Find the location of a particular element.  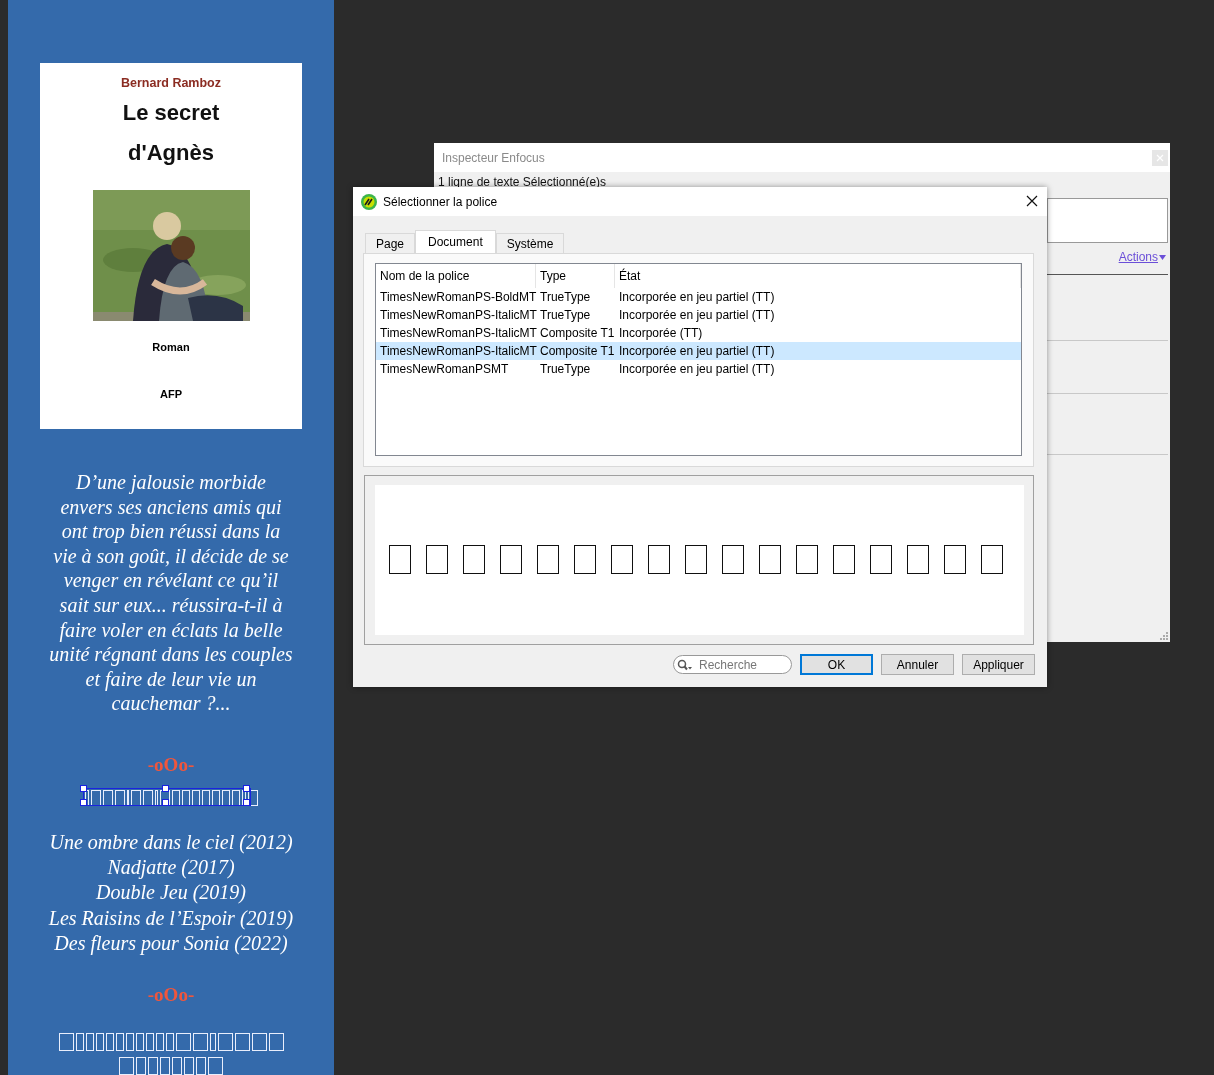

dialog-button: OK is located at coordinates (836, 664).